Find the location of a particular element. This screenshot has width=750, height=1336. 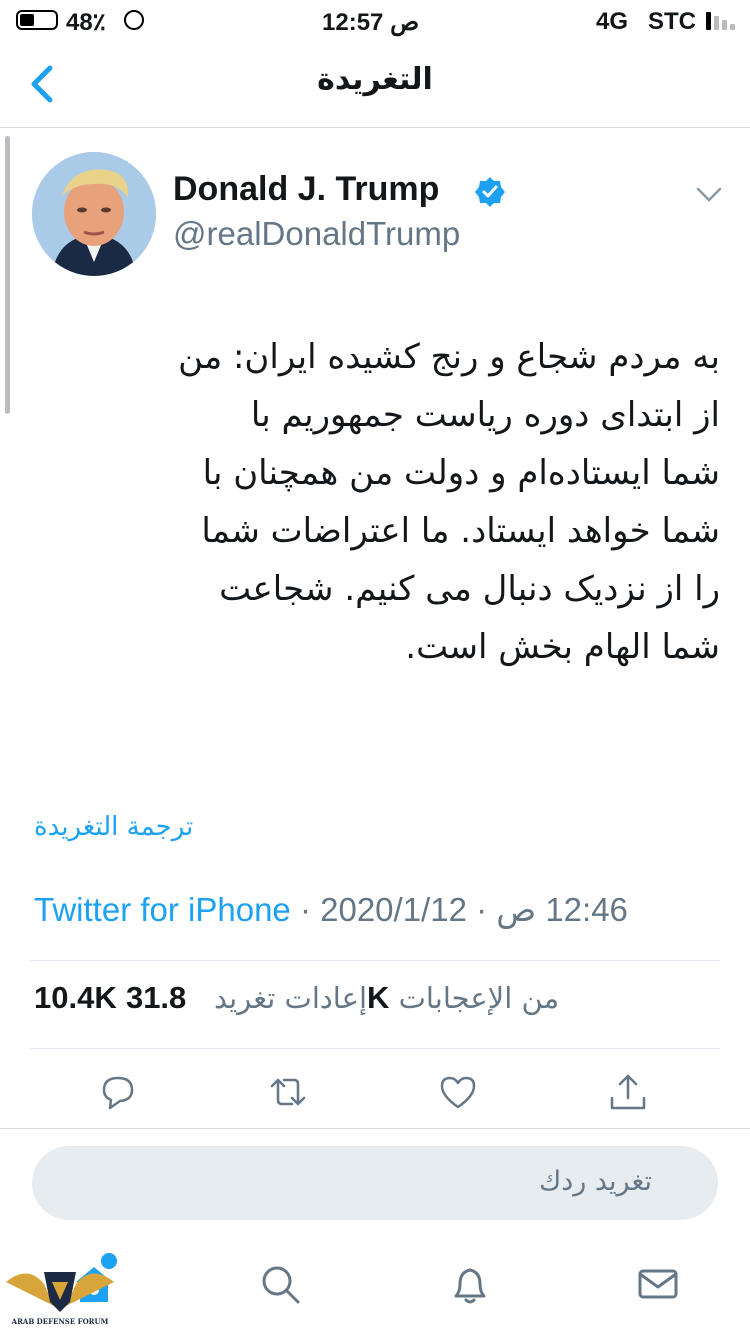

search-icon is located at coordinates (280, 1284).